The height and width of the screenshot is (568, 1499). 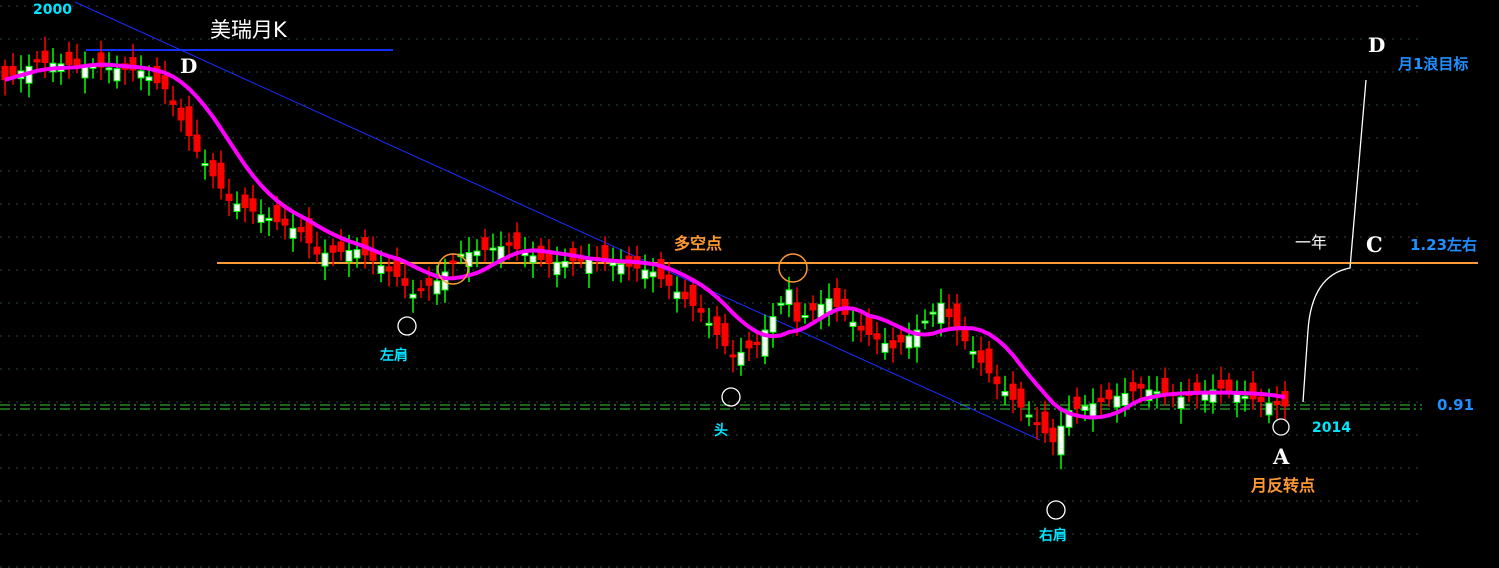 What do you see at coordinates (1281, 456) in the screenshot?
I see `a-label: A` at bounding box center [1281, 456].